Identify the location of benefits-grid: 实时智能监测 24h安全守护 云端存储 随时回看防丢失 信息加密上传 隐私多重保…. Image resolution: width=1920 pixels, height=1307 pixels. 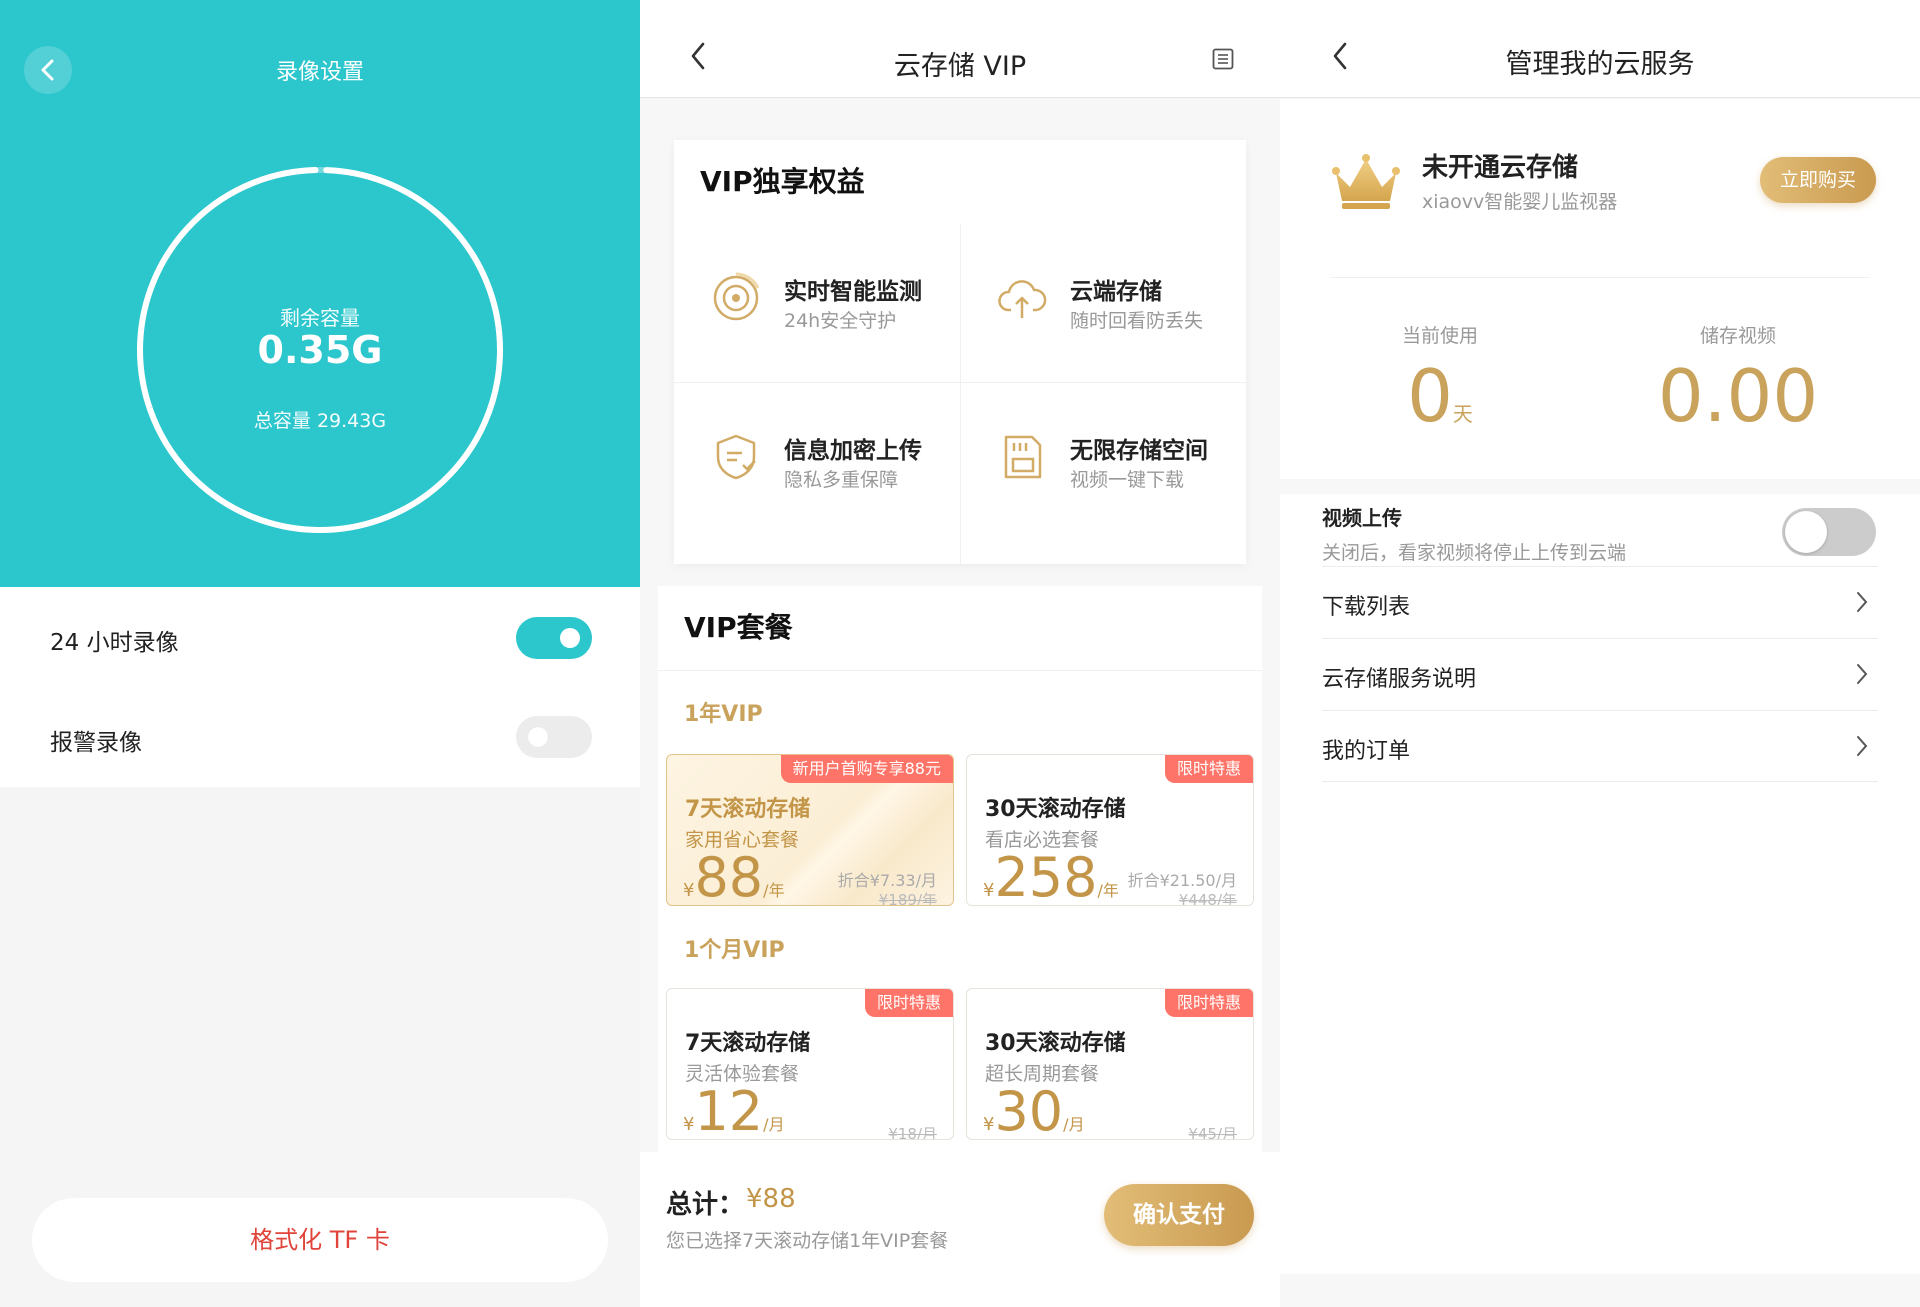
(960, 394).